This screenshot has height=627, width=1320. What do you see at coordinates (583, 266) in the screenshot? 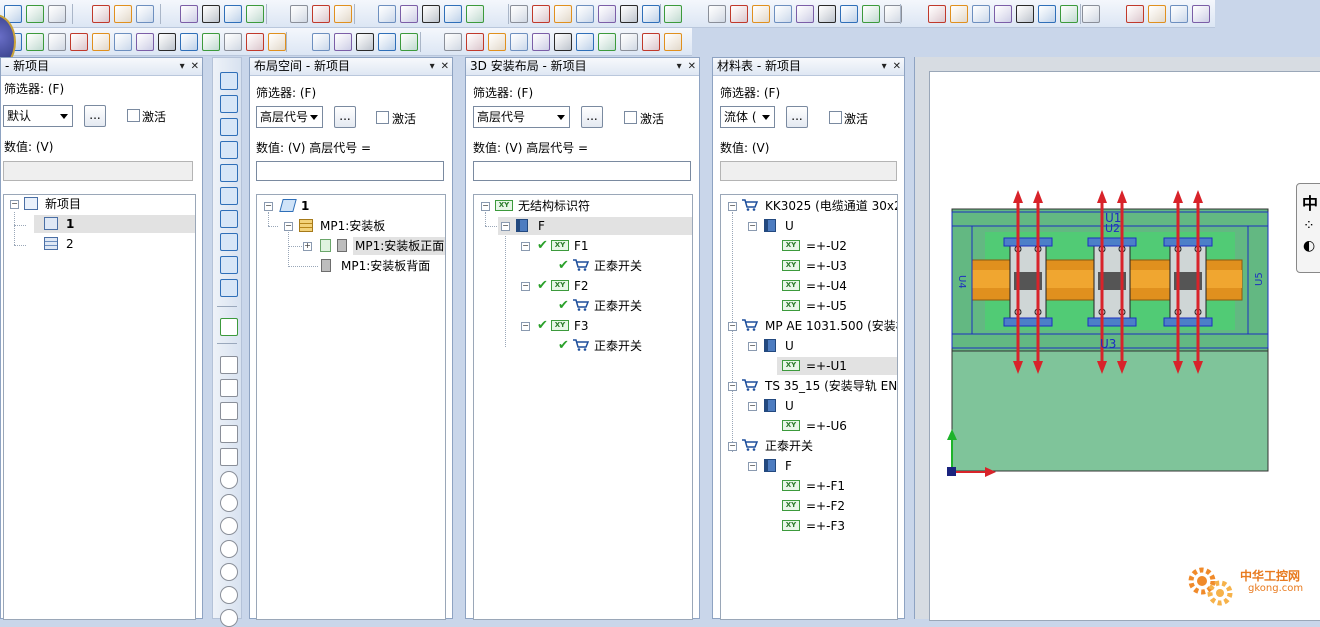
I see `tree-node-f1-device: ✔ 正泰开关` at bounding box center [583, 266].